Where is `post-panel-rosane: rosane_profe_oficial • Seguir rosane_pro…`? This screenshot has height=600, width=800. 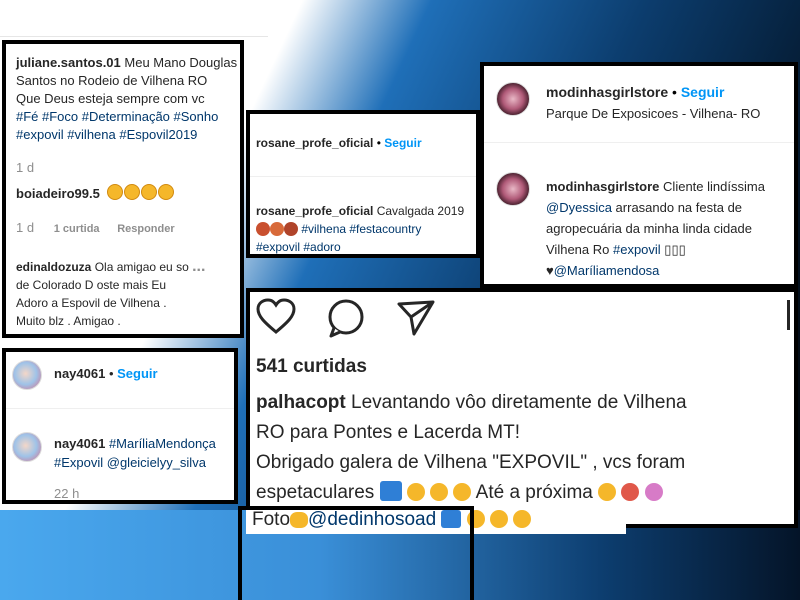
post-panel-rosane: rosane_profe_oficial • Seguir rosane_pro… is located at coordinates (363, 184).